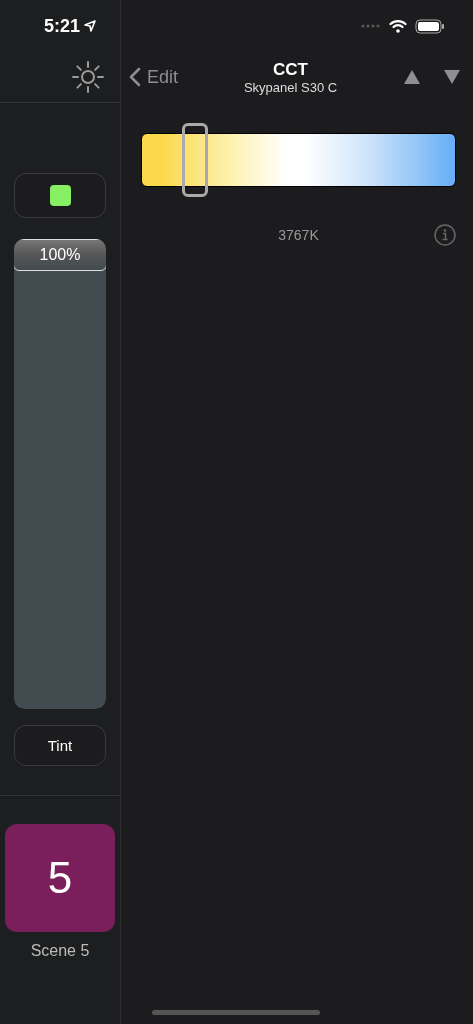  What do you see at coordinates (62, 26) in the screenshot?
I see `clock-time: 5:21` at bounding box center [62, 26].